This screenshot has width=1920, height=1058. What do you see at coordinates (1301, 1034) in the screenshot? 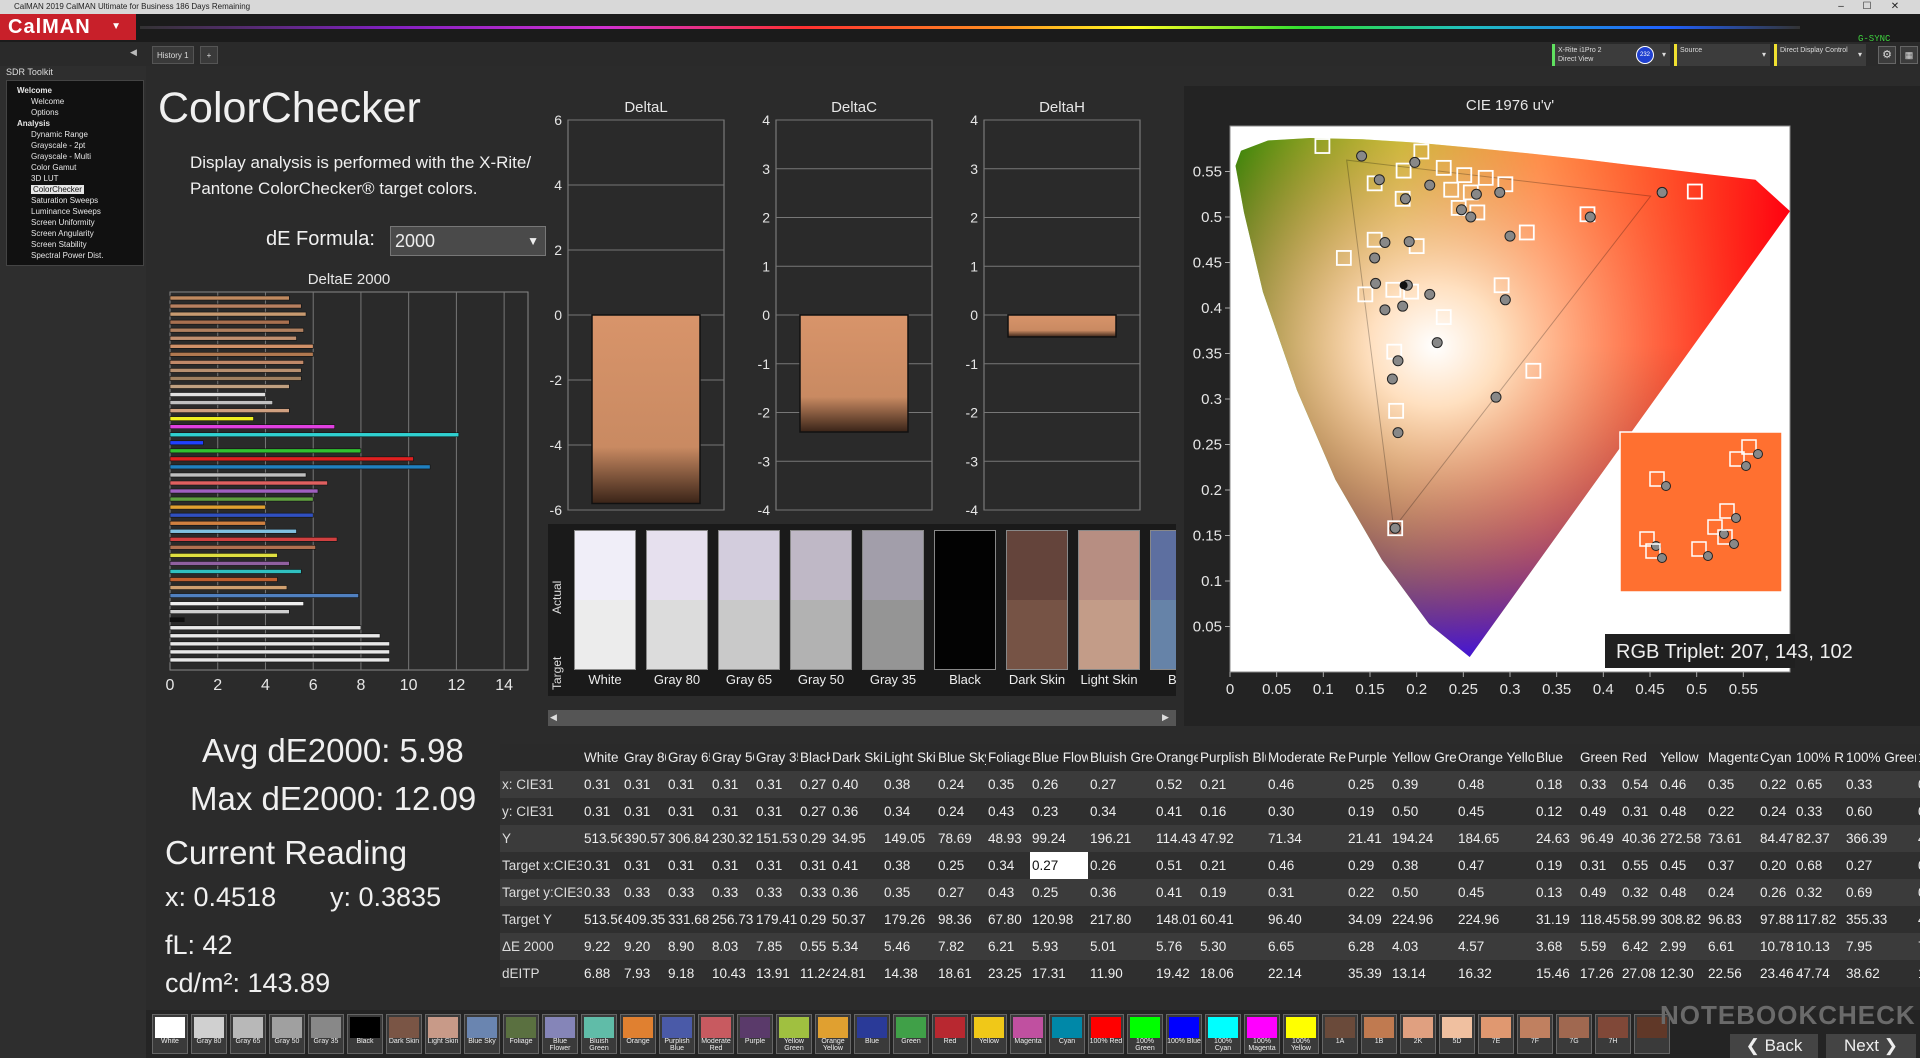
I see `swatch-button: 100% Yellow` at bounding box center [1301, 1034].